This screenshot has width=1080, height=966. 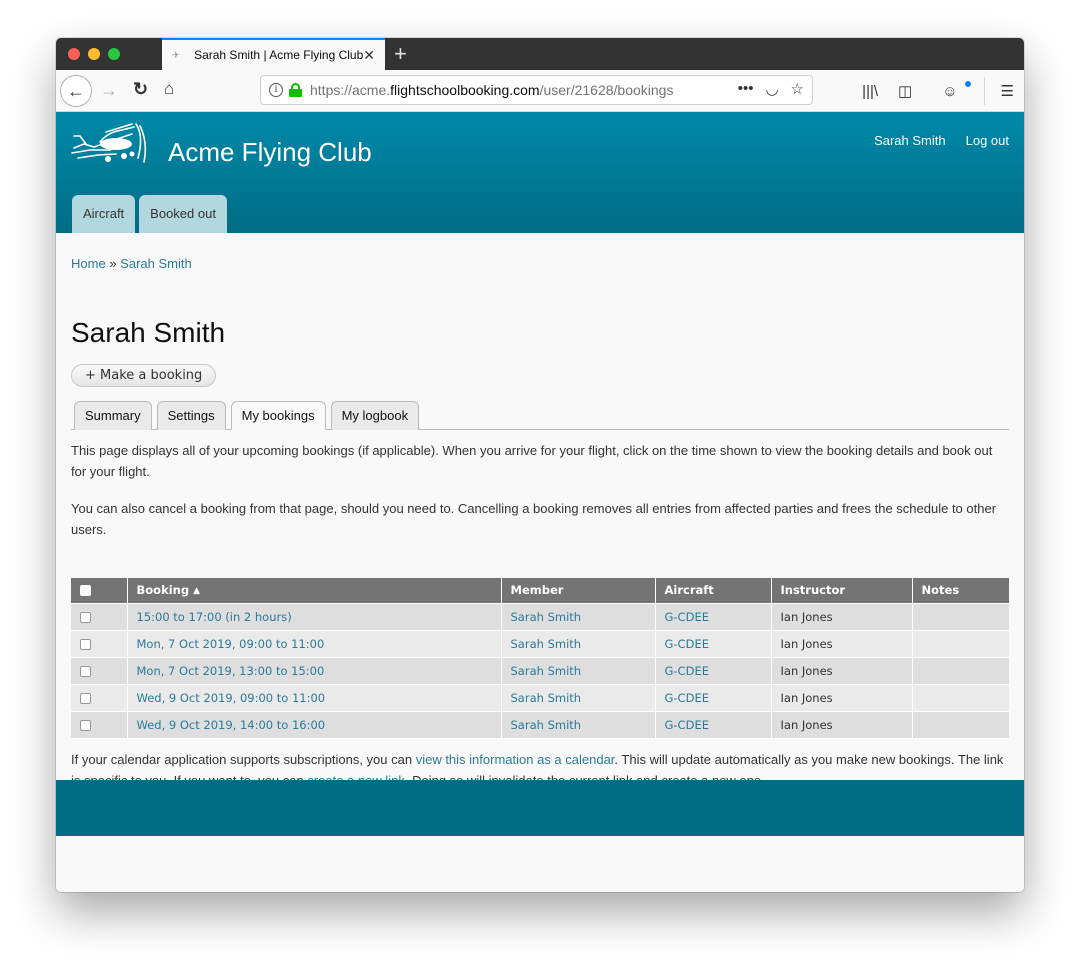 I want to click on make-booking-button: + Make a booking, so click(x=144, y=375).